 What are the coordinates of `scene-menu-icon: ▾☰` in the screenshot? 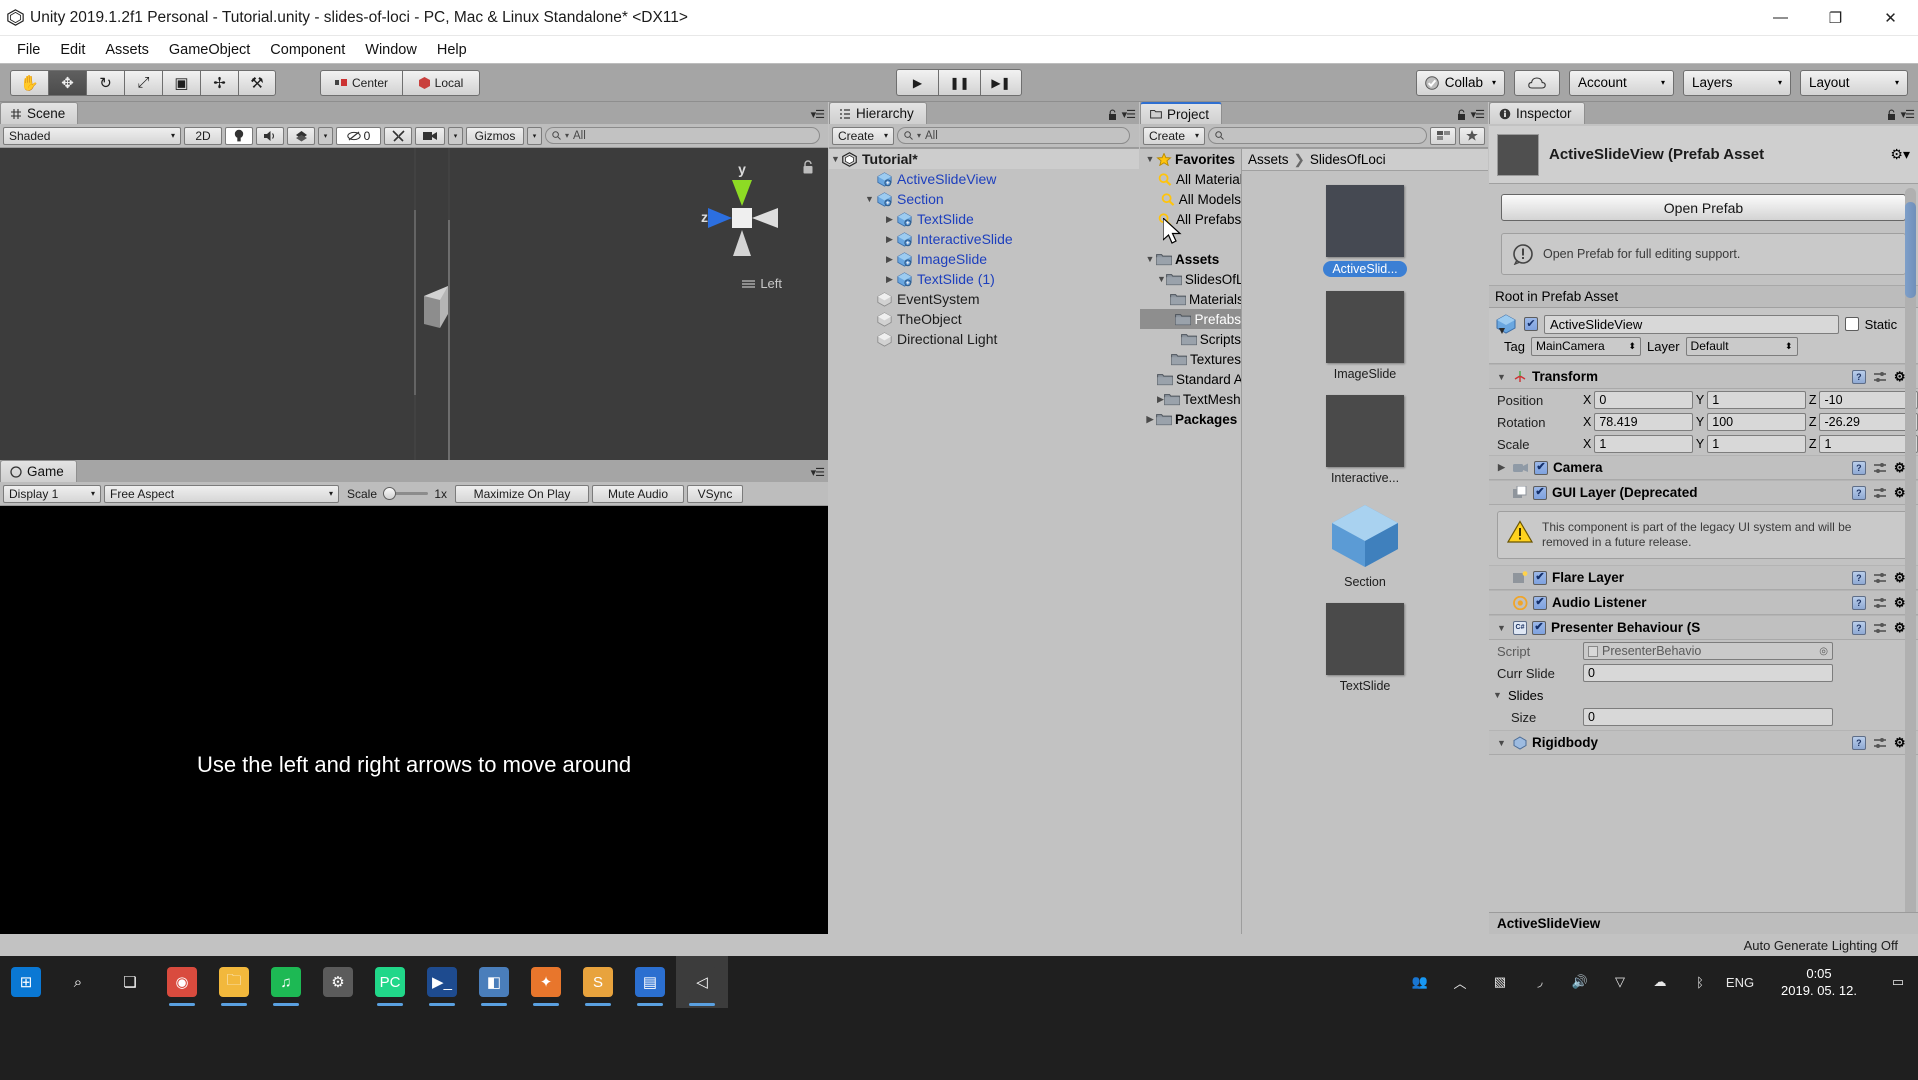 It's located at (818, 114).